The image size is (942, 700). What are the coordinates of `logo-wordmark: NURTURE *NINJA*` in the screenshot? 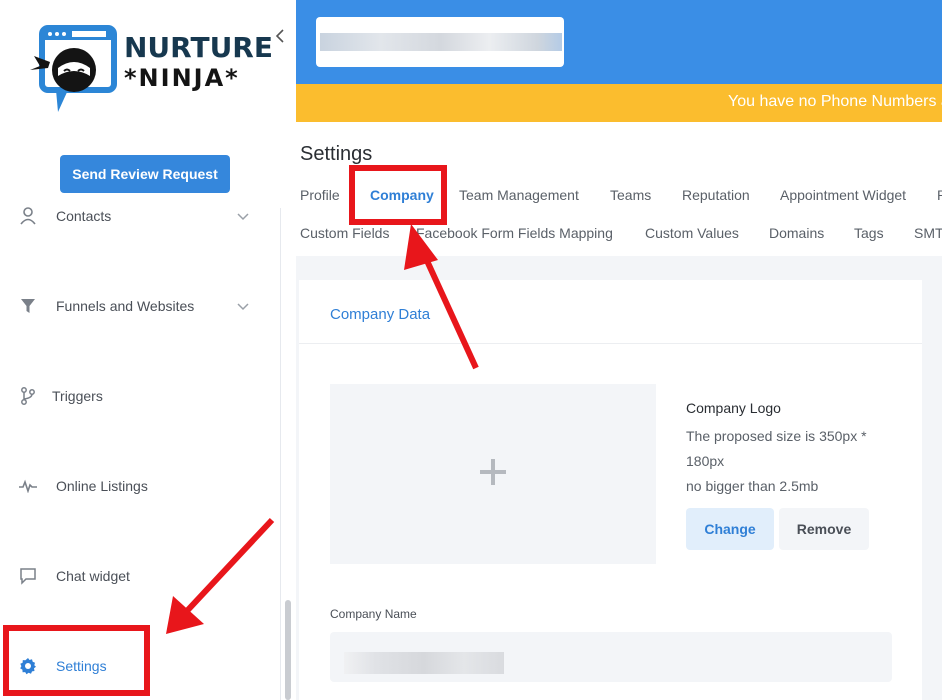 It's located at (198, 61).